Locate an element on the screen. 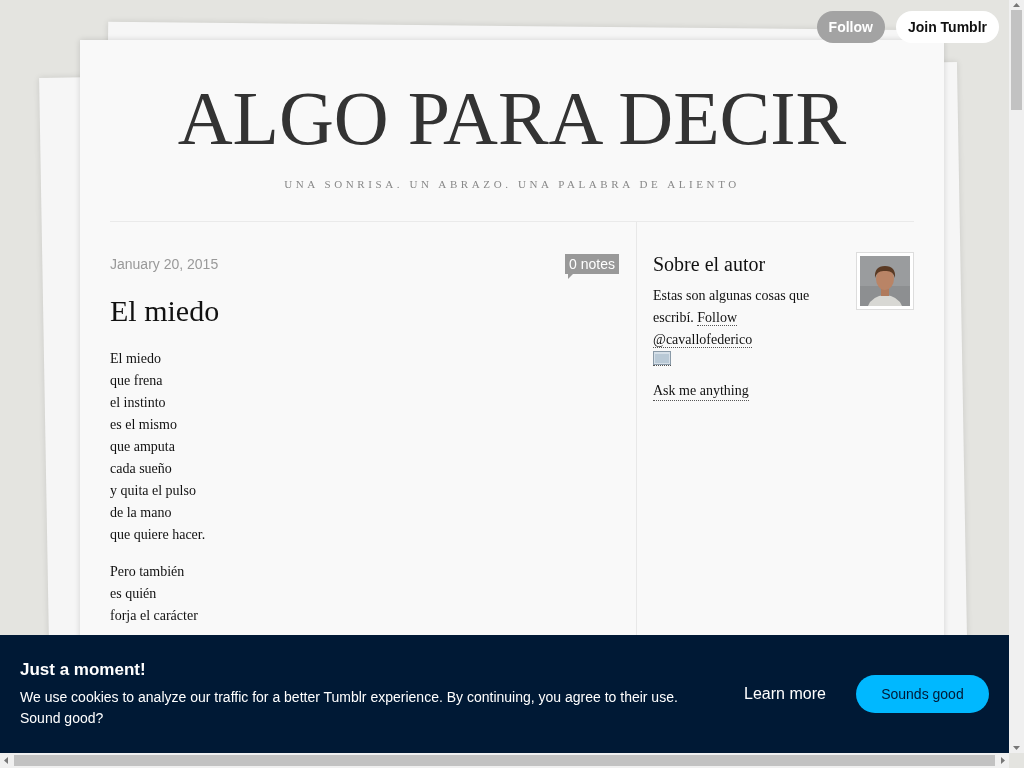 The image size is (1024, 768). poem-line: Pero también is located at coordinates (147, 572).